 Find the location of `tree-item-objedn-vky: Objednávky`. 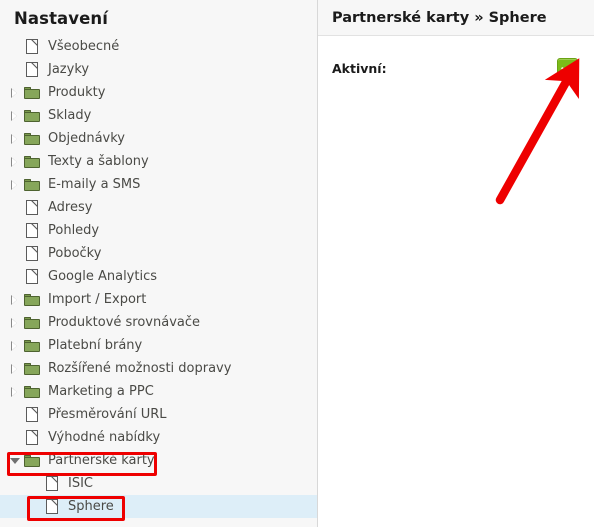

tree-item-objedn-vky: Objednávky is located at coordinates (158, 138).